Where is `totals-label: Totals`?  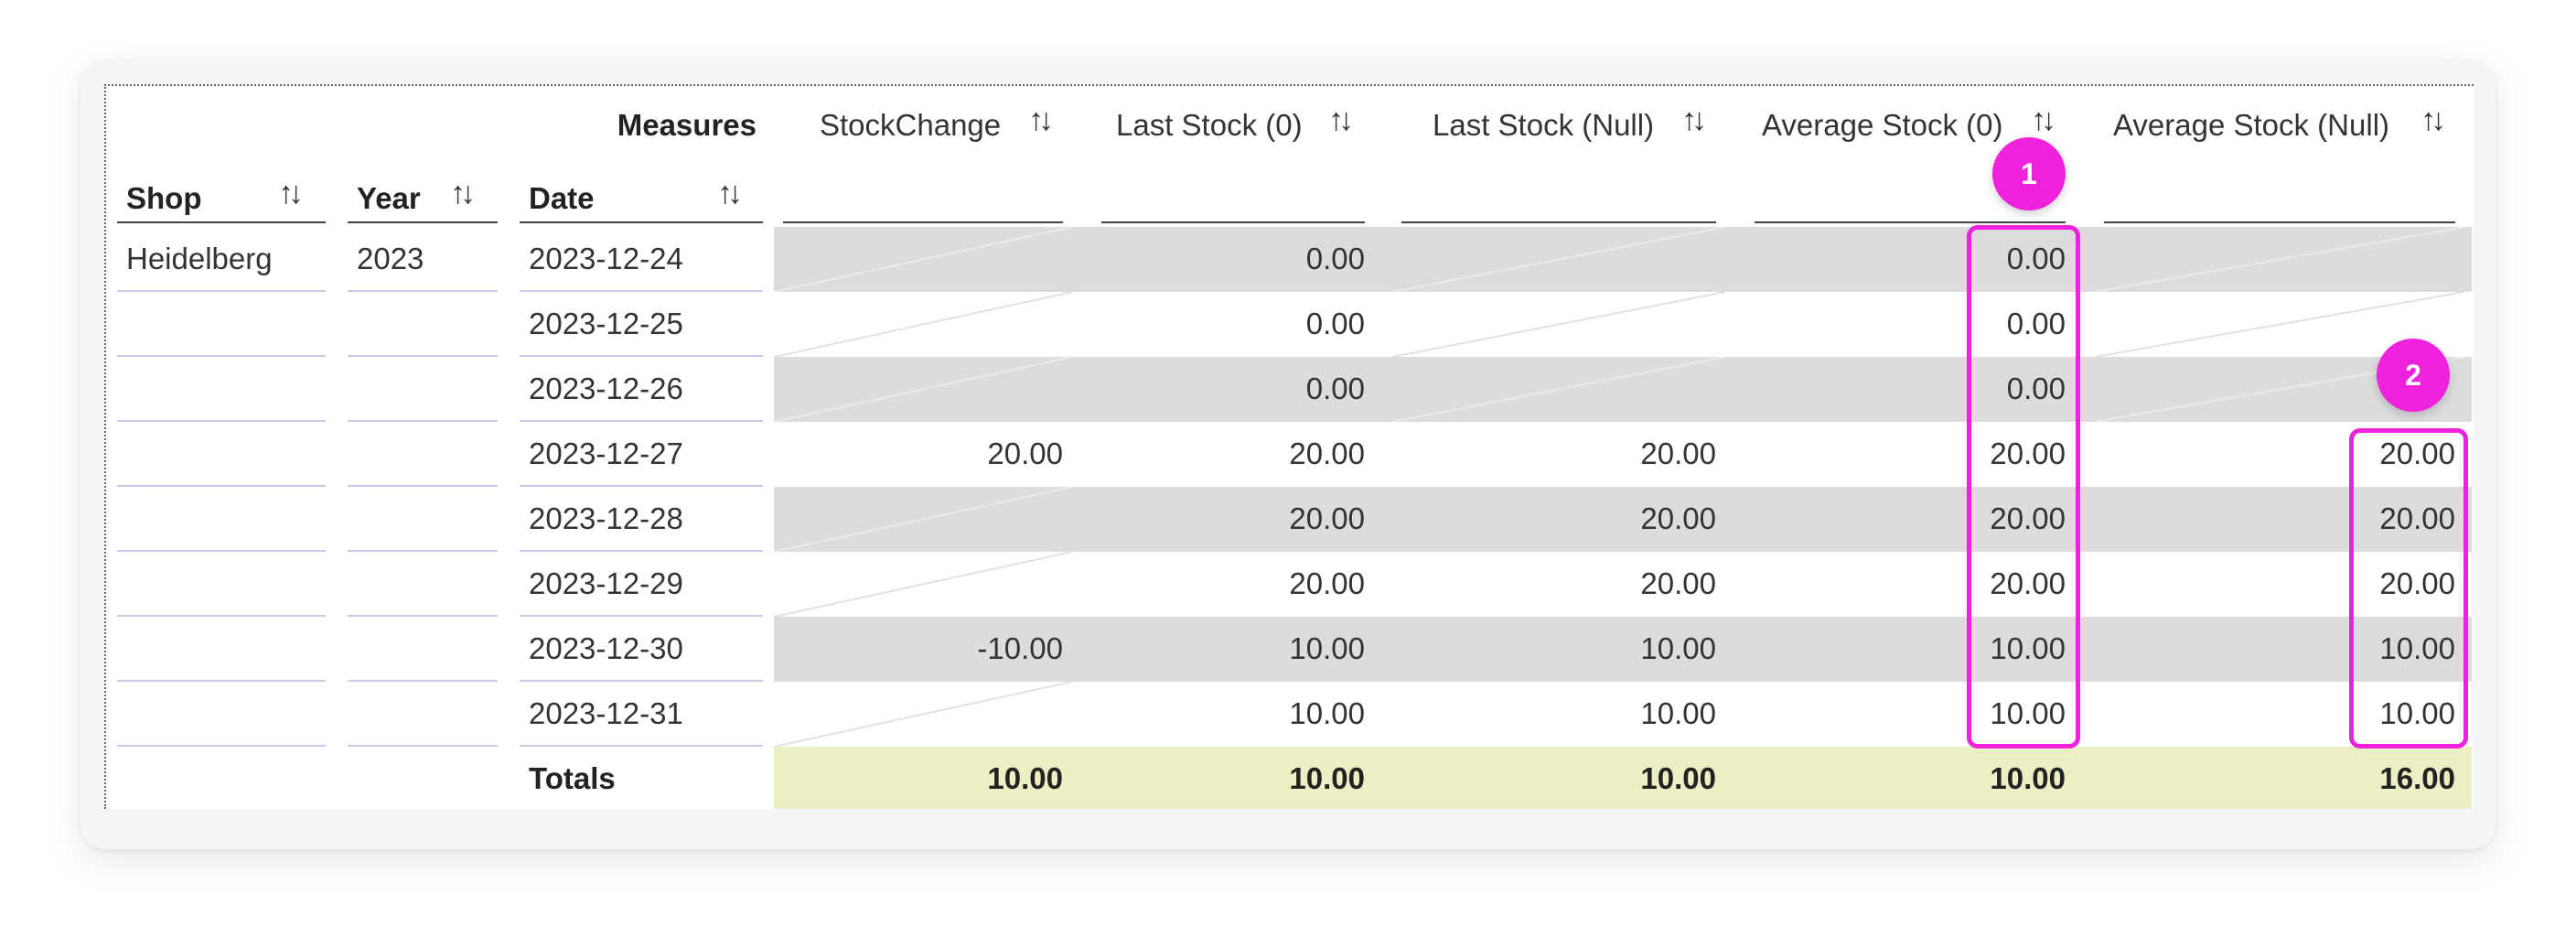 totals-label: Totals is located at coordinates (572, 778).